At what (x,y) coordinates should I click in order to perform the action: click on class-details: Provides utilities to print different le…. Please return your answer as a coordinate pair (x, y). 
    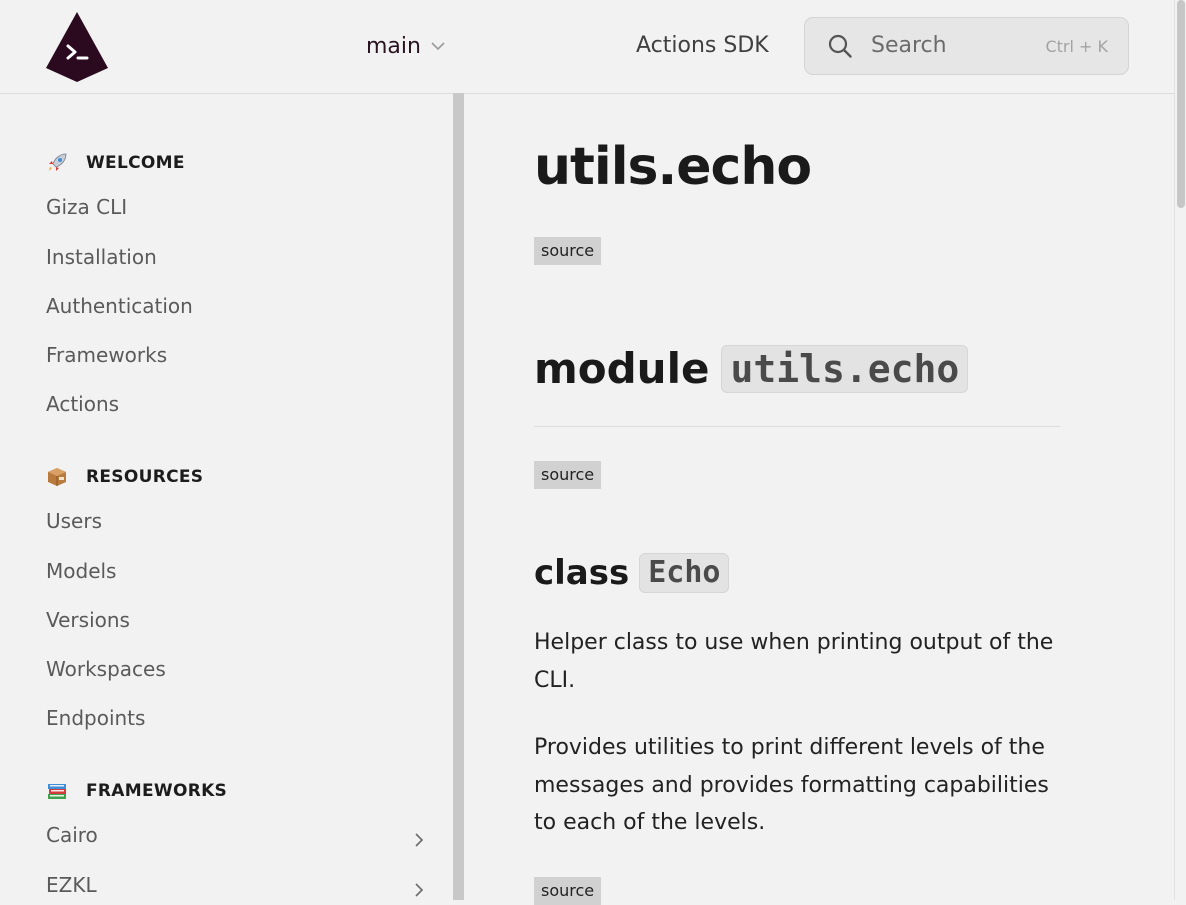
    Looking at the image, I should click on (791, 785).